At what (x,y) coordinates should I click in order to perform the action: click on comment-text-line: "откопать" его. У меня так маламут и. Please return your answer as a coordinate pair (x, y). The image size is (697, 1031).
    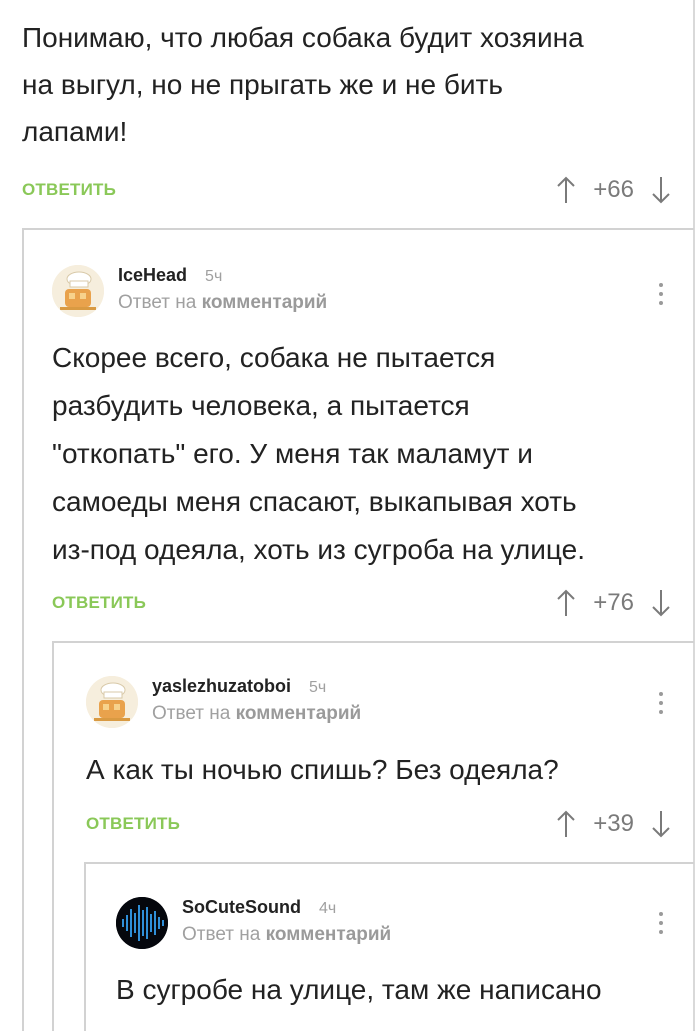
    Looking at the image, I should click on (292, 453).